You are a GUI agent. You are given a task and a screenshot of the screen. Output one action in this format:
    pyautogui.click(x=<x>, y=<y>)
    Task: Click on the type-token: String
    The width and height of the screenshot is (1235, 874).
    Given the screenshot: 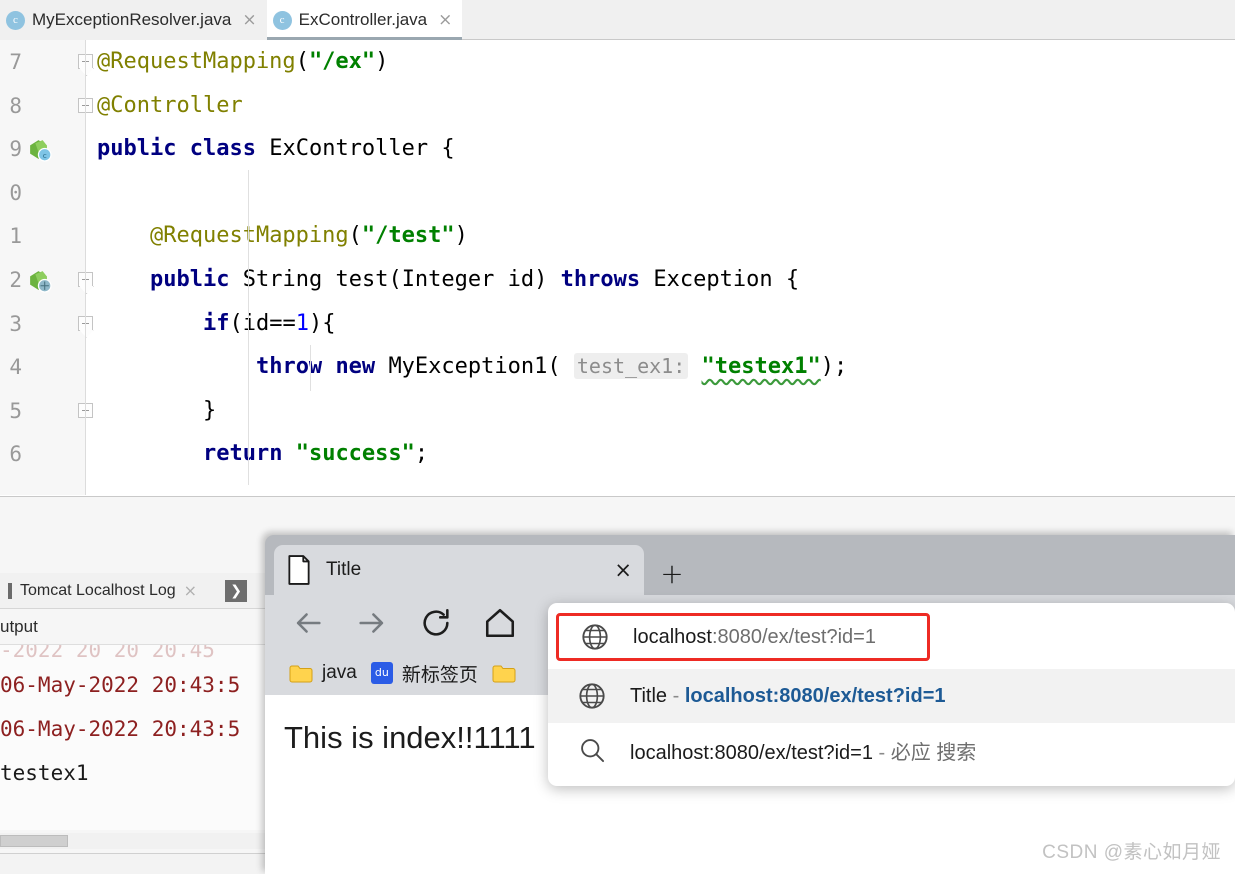 What is the action you would take?
    pyautogui.click(x=282, y=279)
    